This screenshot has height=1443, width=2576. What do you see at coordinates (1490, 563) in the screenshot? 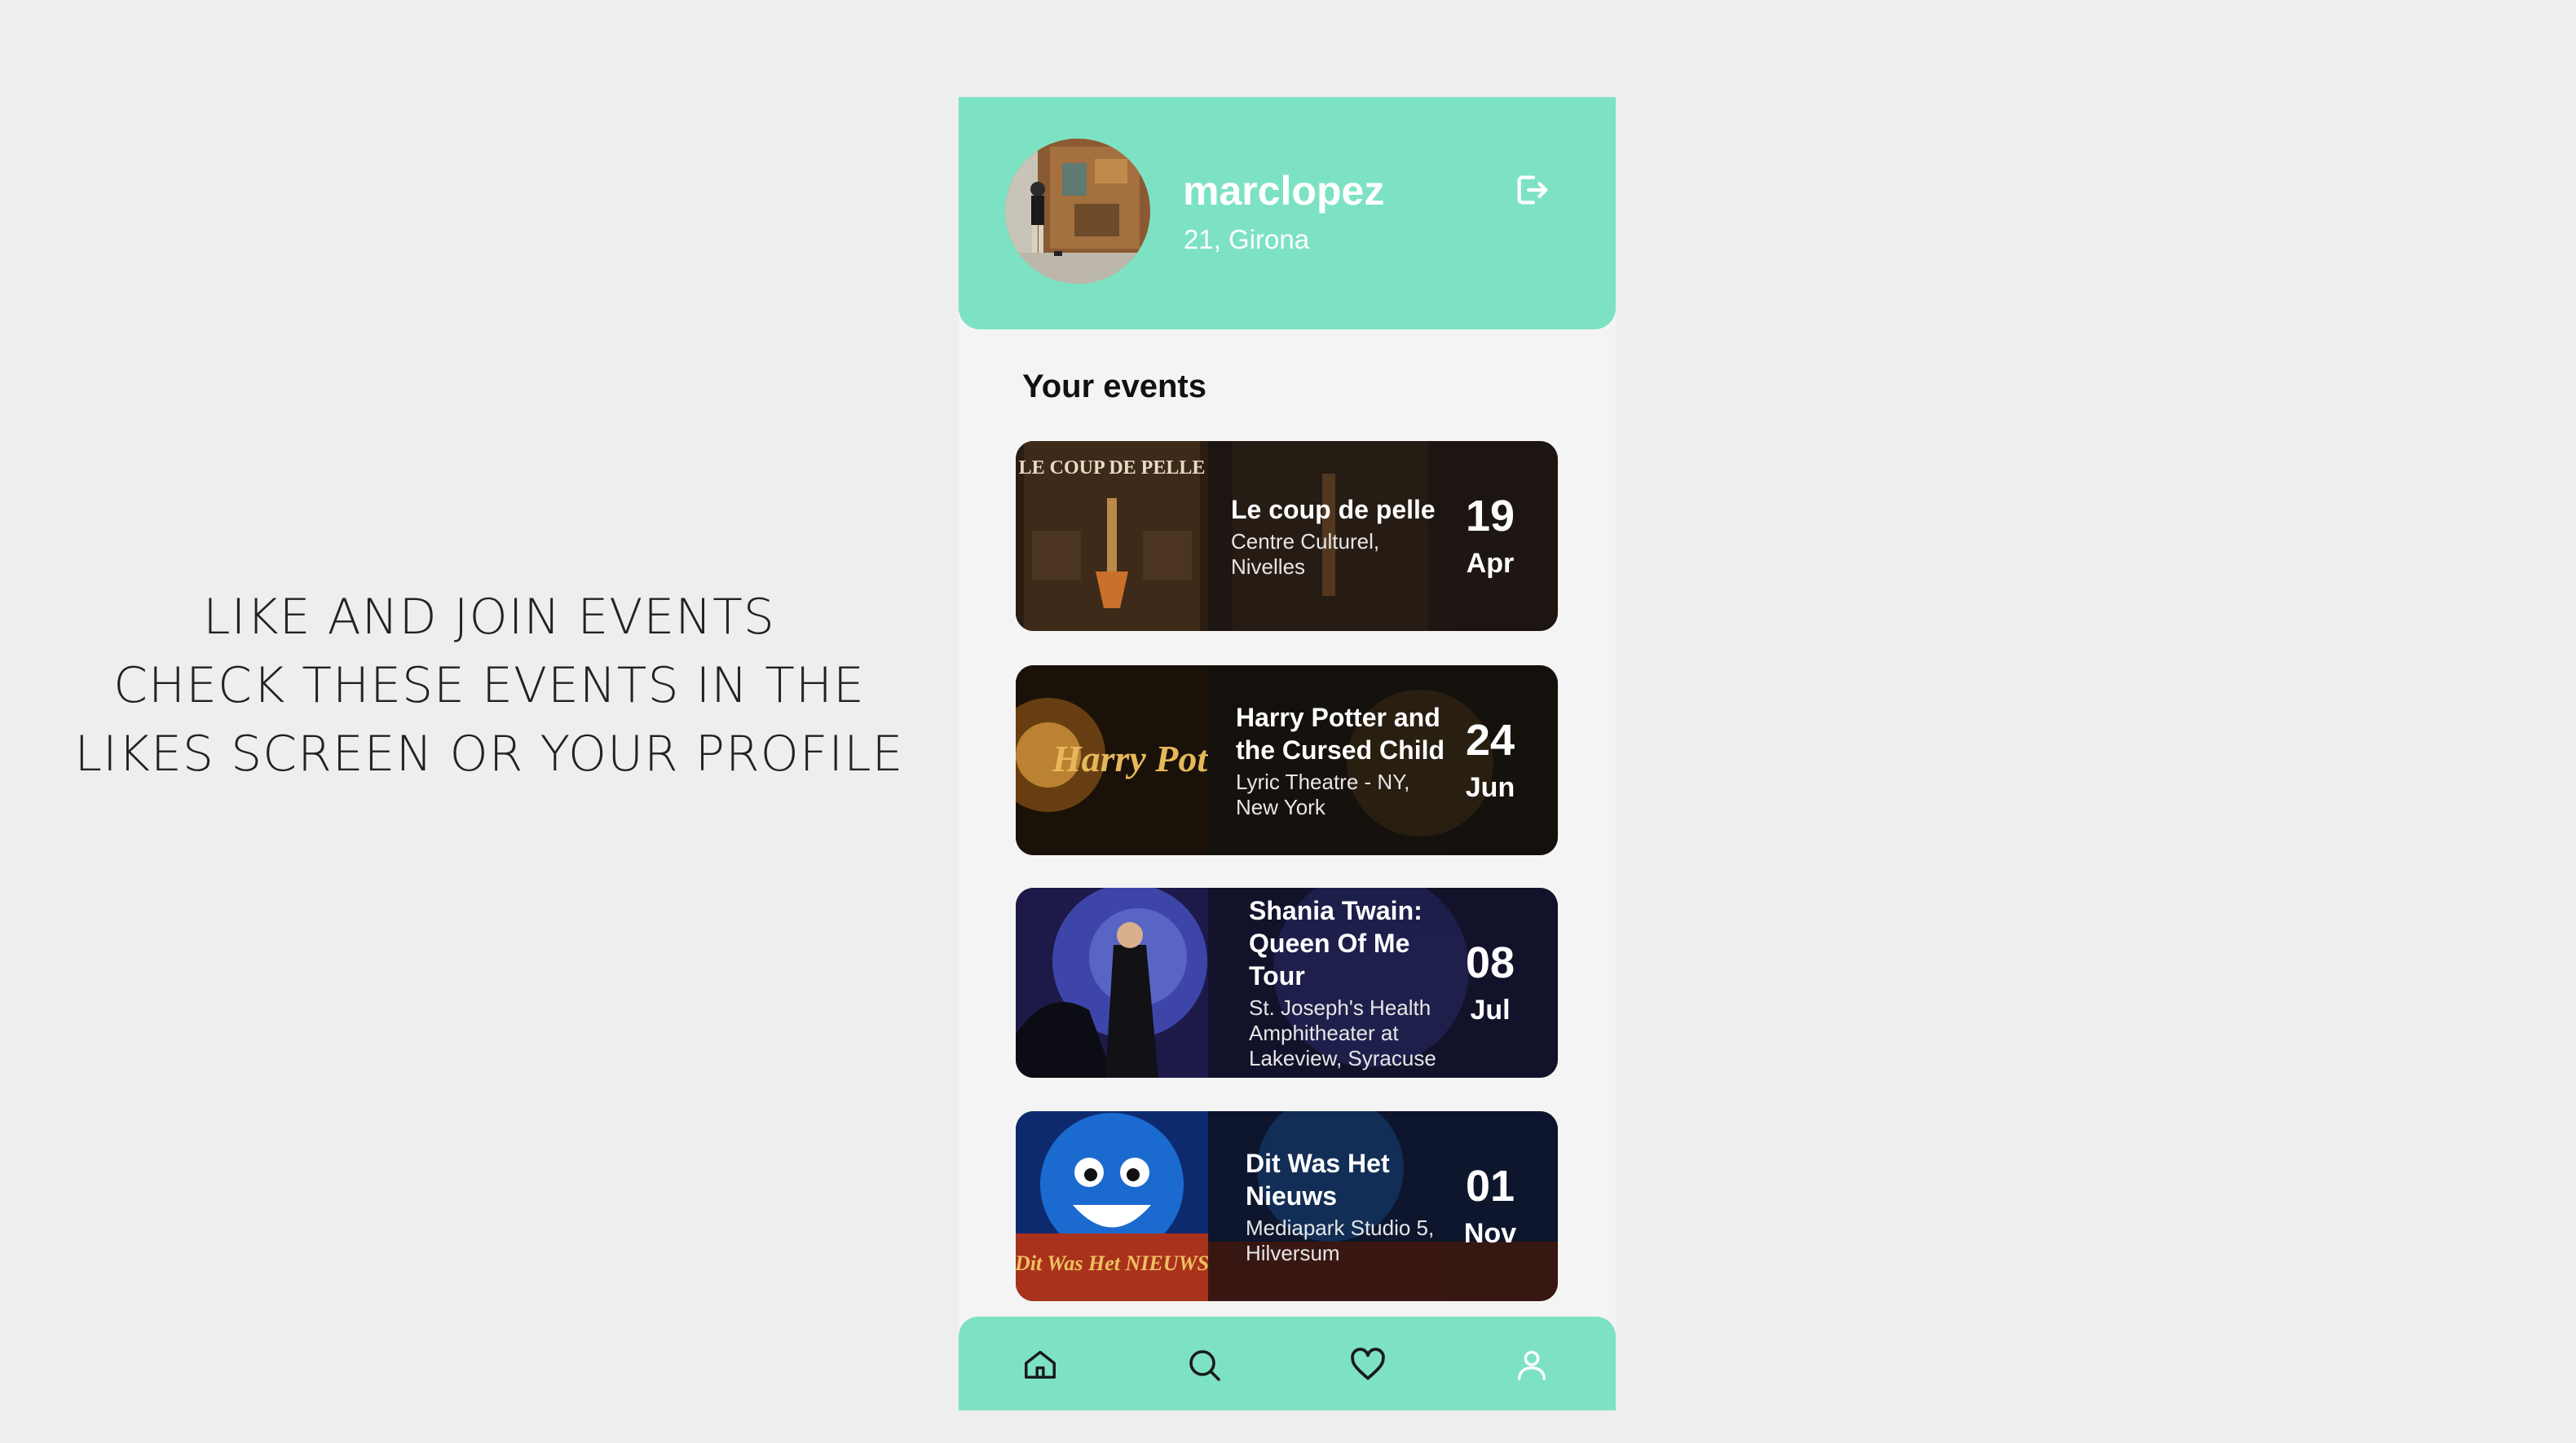
I see `event-month: Apr` at bounding box center [1490, 563].